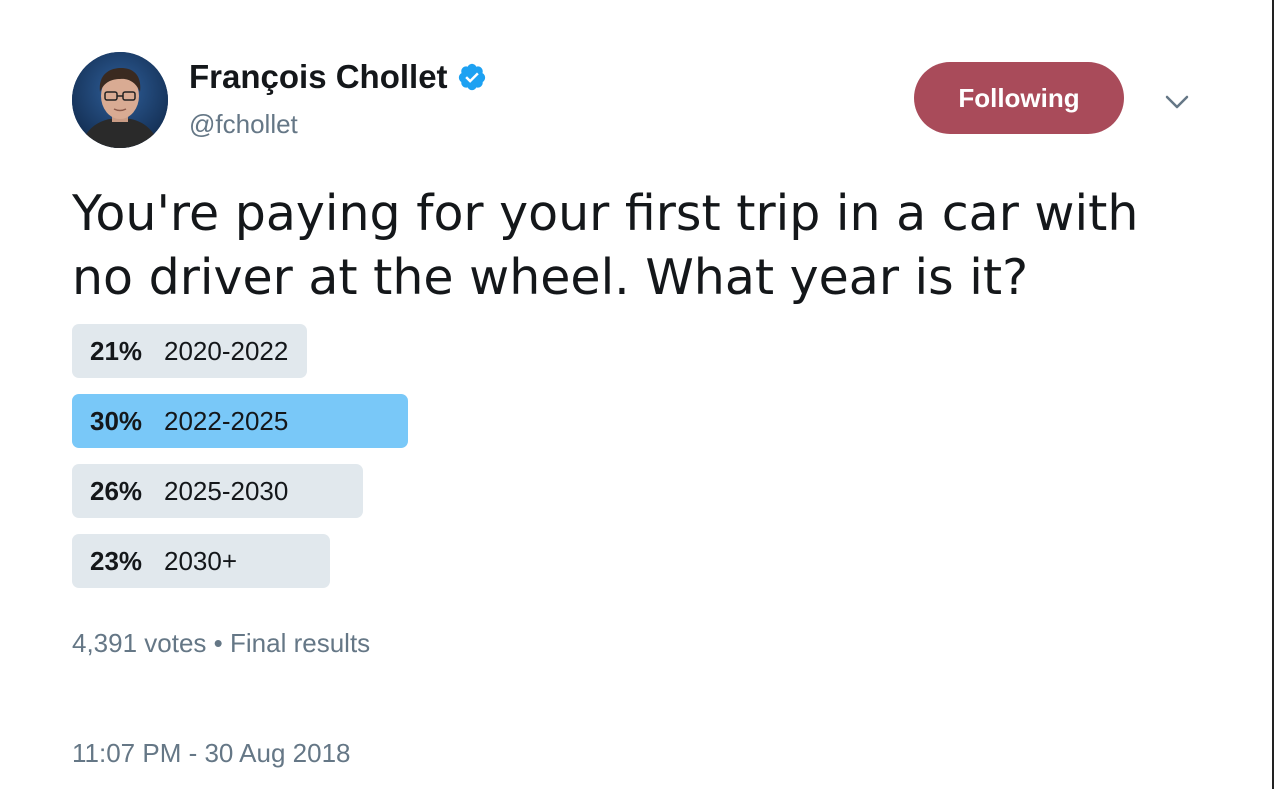 The image size is (1274, 789). Describe the element at coordinates (318, 76) in the screenshot. I see `author-name-text: François Chollet` at that location.